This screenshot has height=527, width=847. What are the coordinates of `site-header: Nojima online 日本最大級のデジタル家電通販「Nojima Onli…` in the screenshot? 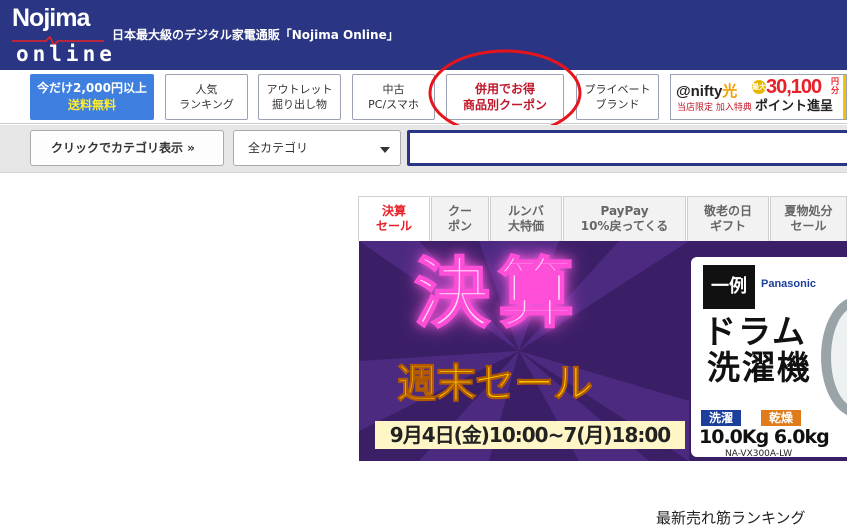 It's located at (423, 35).